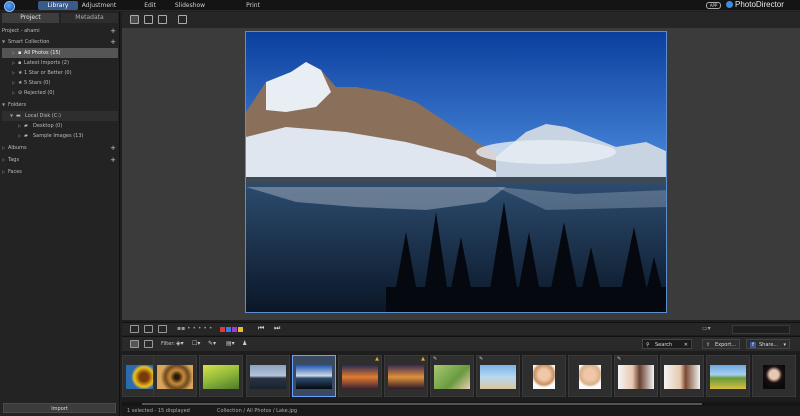 This screenshot has height=416, width=800. I want to click on label-purple-icon, so click(234, 329).